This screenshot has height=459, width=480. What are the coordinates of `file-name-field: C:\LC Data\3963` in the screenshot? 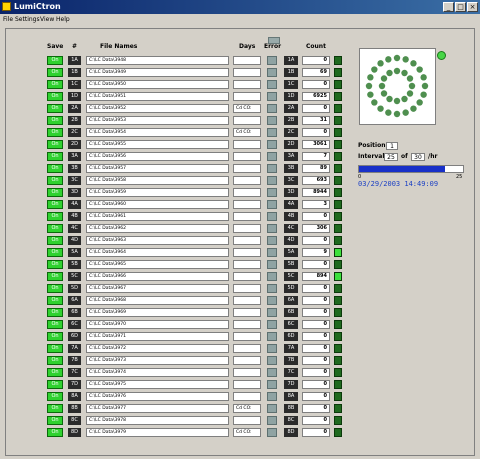 It's located at (157, 240).